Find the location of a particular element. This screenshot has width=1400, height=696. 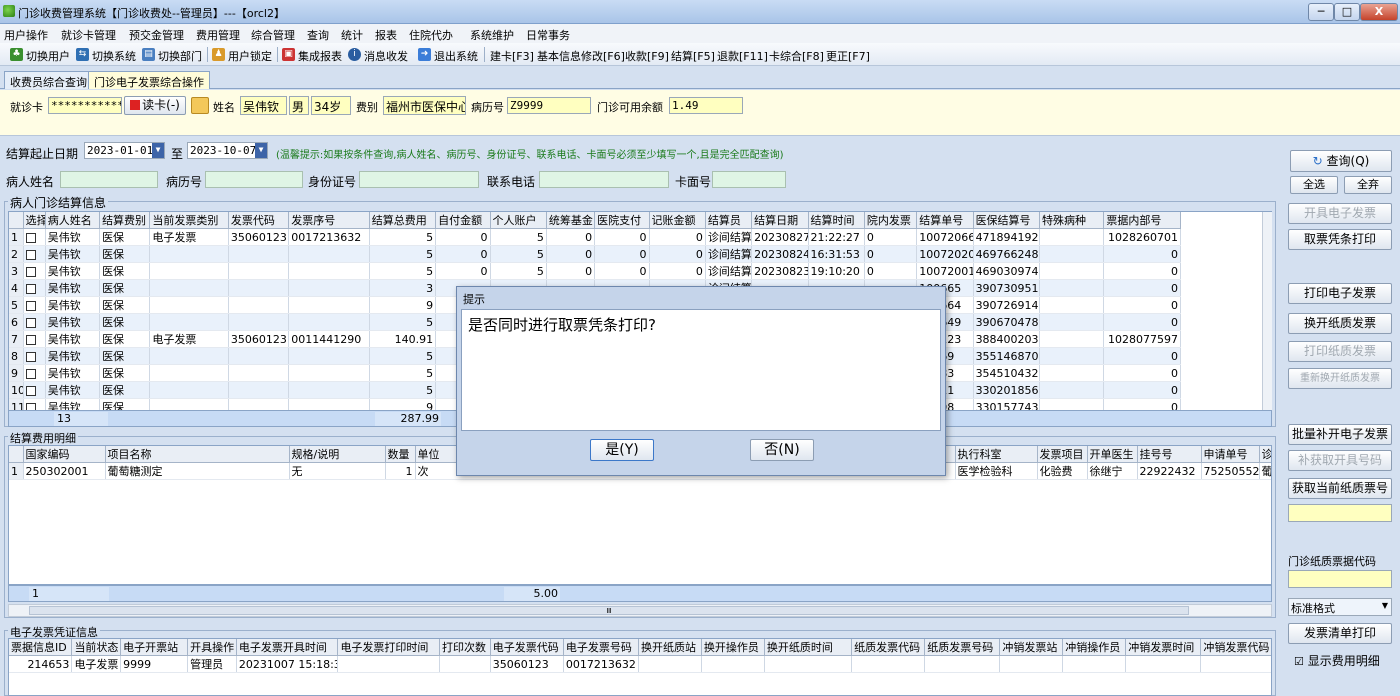

id-input is located at coordinates (419, 179).